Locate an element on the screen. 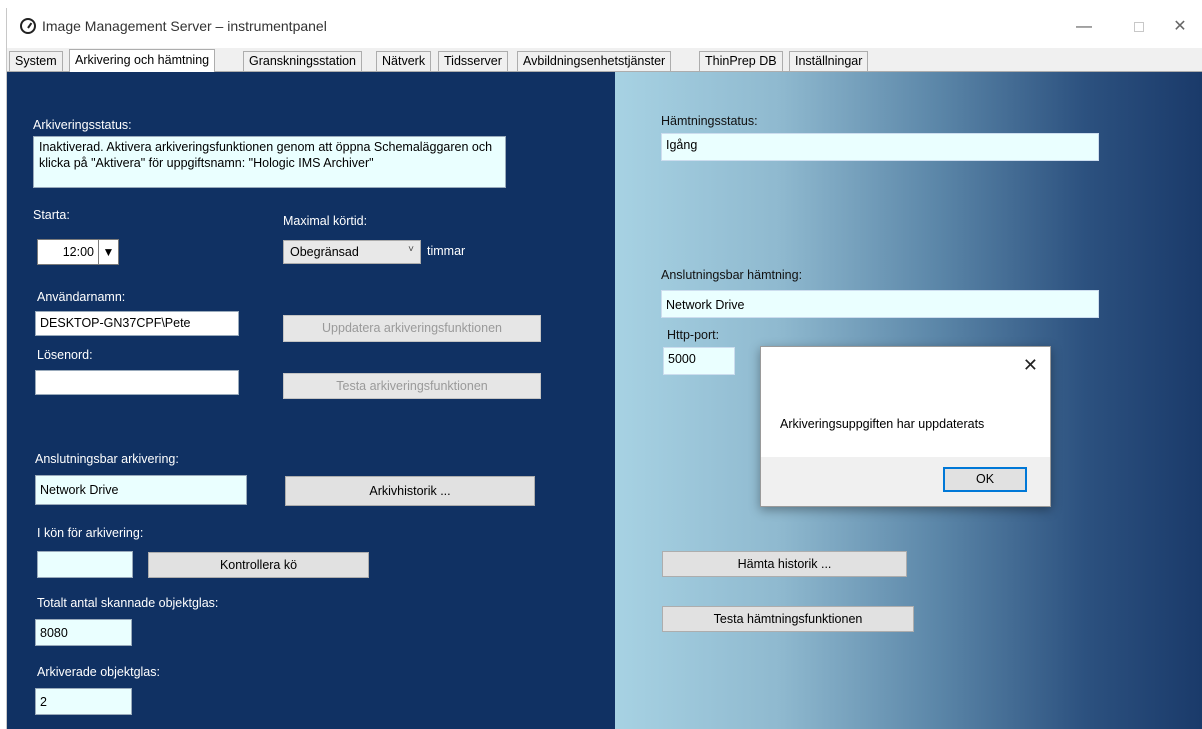 The height and width of the screenshot is (729, 1202). start-time-picker: 12:00 ▼ is located at coordinates (78, 252).